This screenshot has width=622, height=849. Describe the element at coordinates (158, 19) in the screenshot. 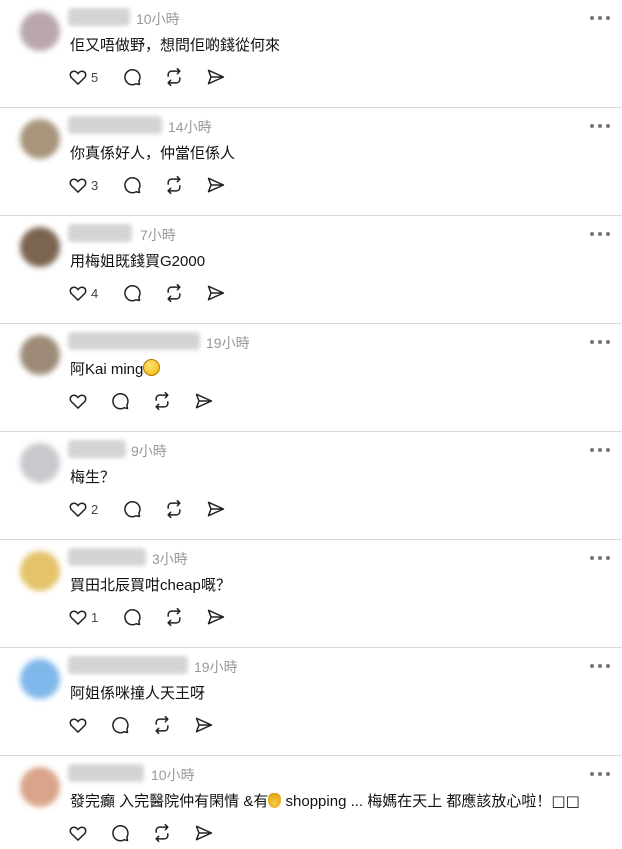

I see `timestamp: 10小時` at that location.